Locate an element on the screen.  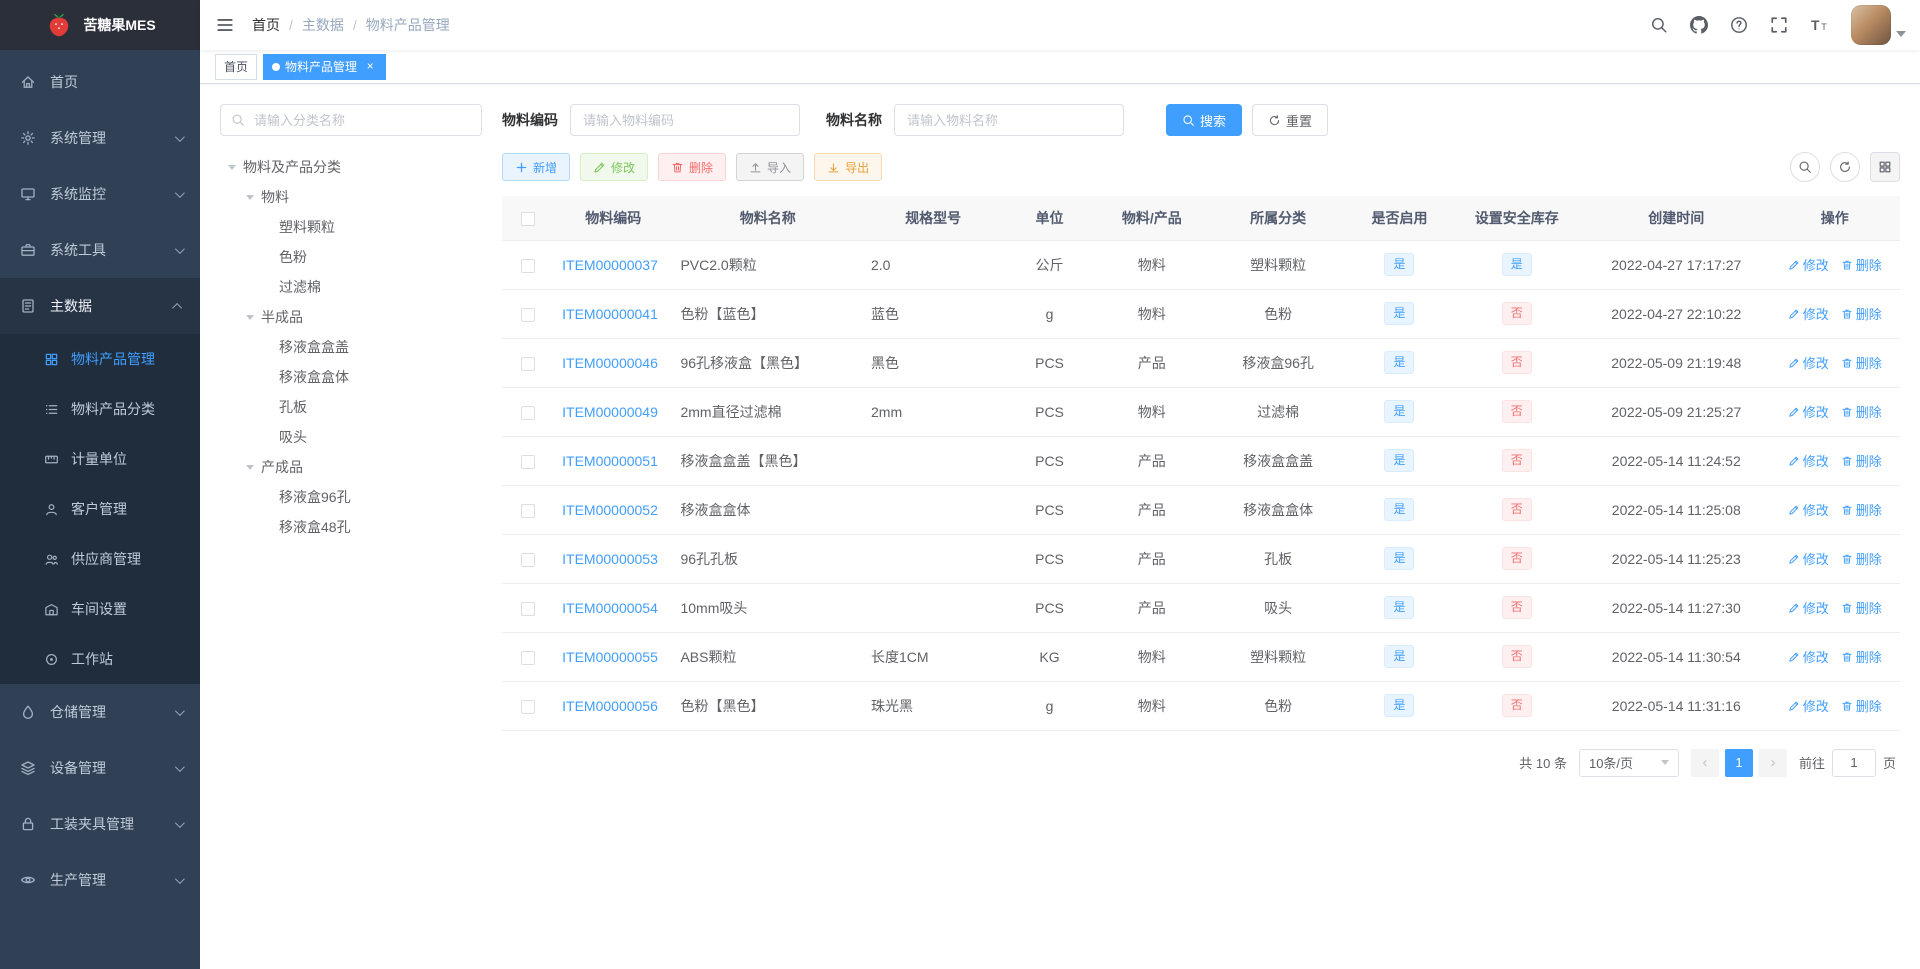
tab-material-product-management: 物料产品管理 is located at coordinates (325, 66).